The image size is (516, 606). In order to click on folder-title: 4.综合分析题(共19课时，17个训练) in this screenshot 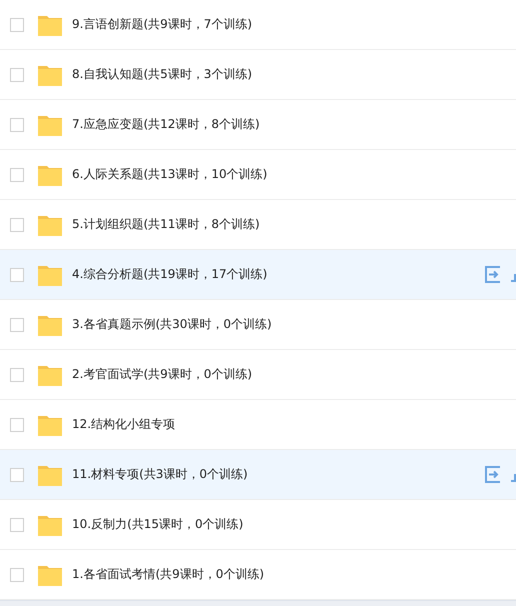, I will do `click(170, 274)`.